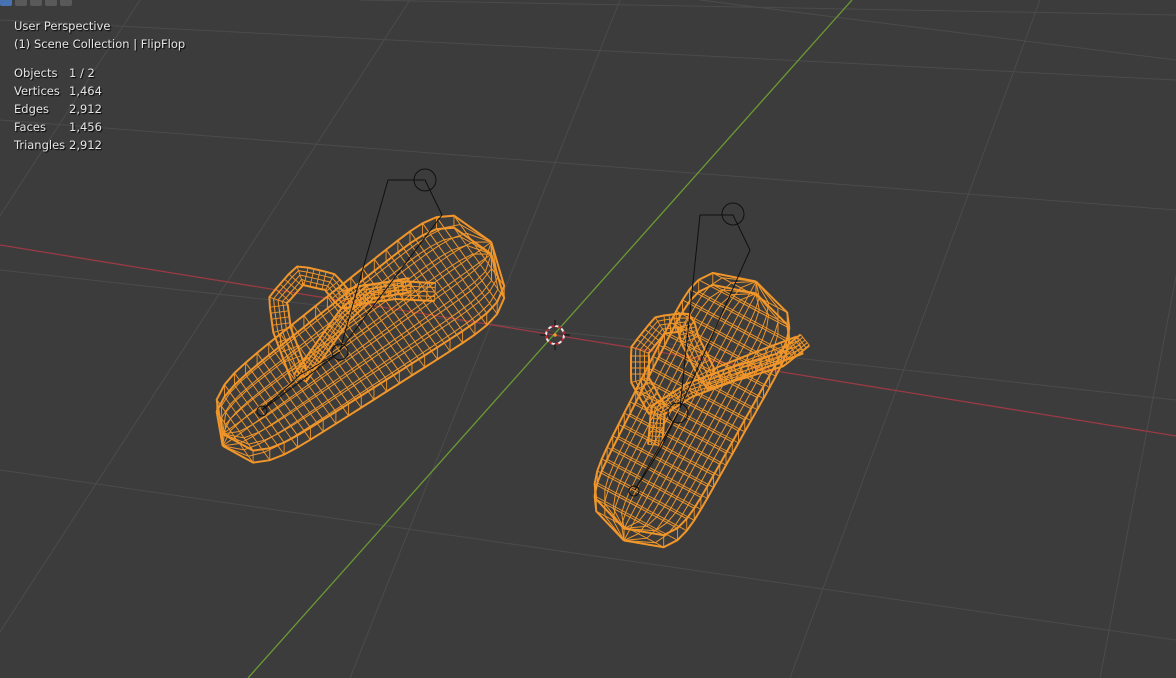 Image resolution: width=1176 pixels, height=678 pixels. What do you see at coordinates (62, 26) in the screenshot?
I see `view-name: User Perspective` at bounding box center [62, 26].